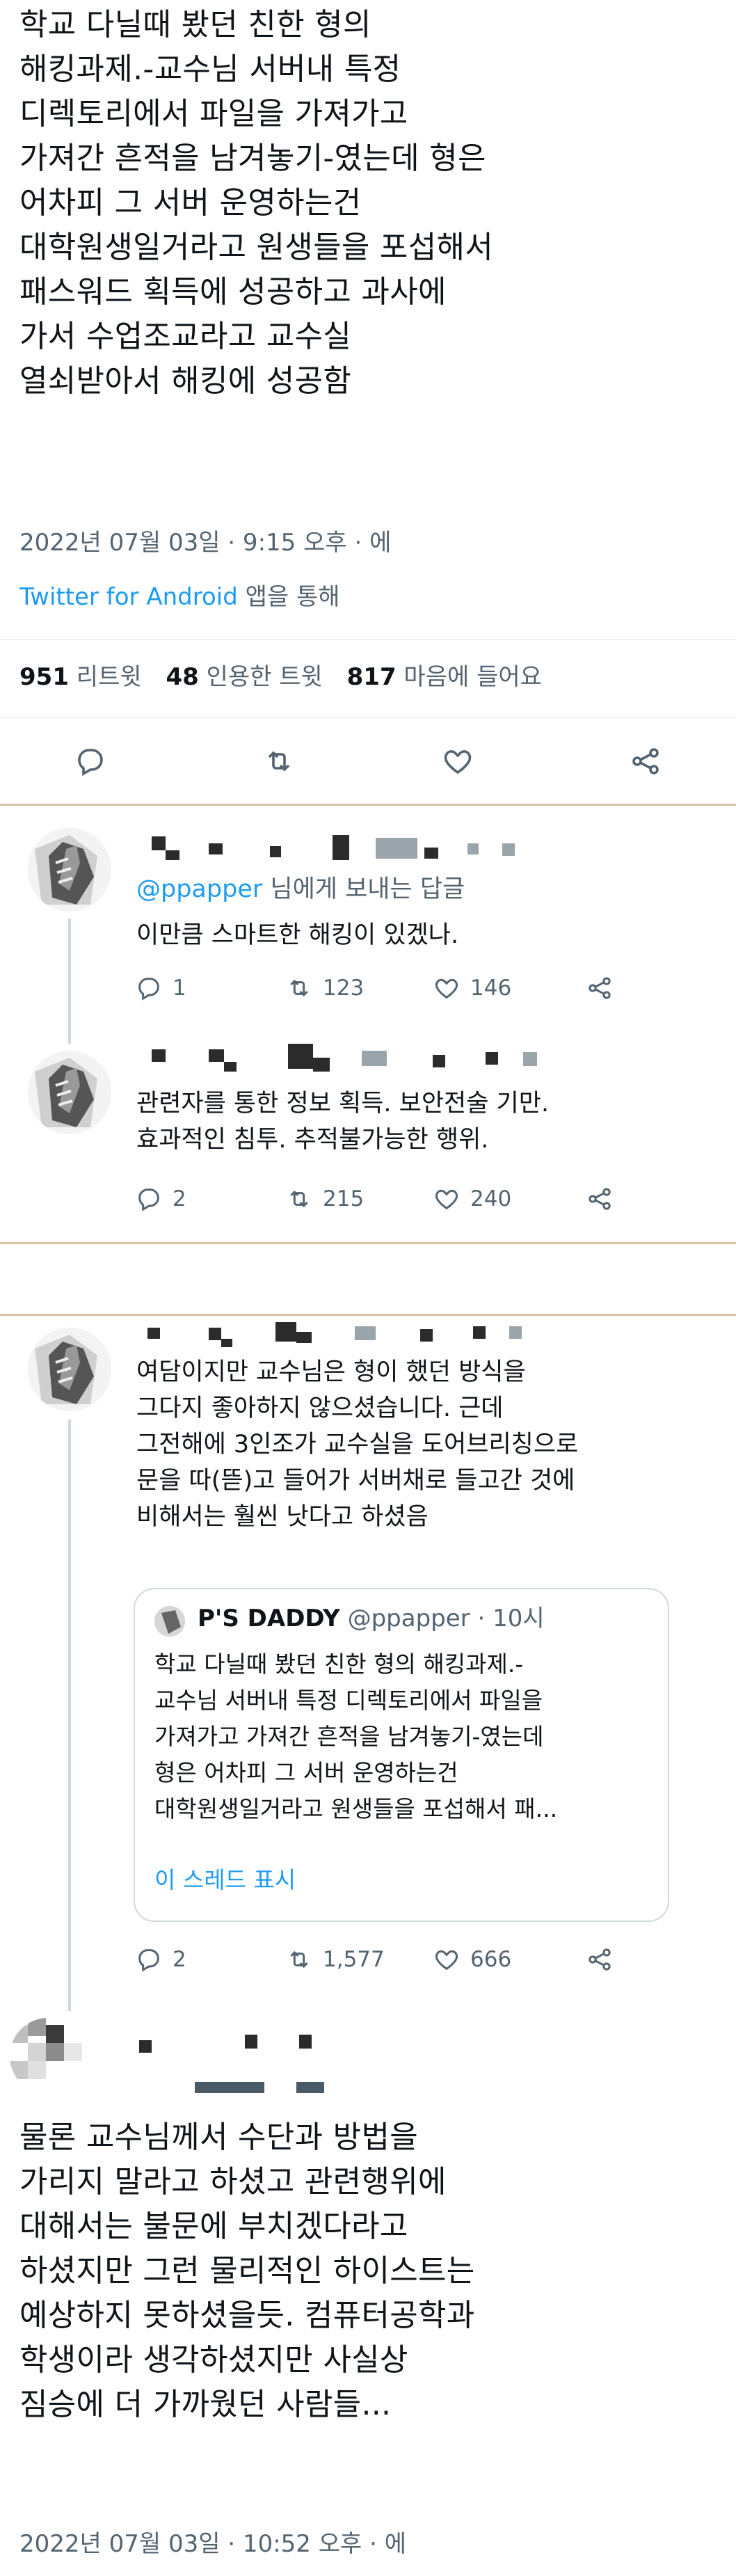  I want to click on quoted-line: 가져가고 가져간 흔적을 남겨놓기-였는데, so click(349, 1736).